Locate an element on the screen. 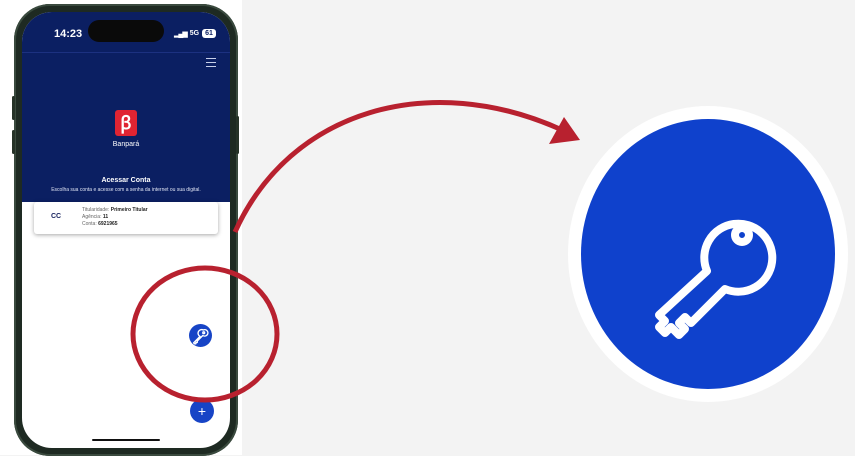 The image size is (855, 456). annotation-arrow is located at coordinates (398, 167).